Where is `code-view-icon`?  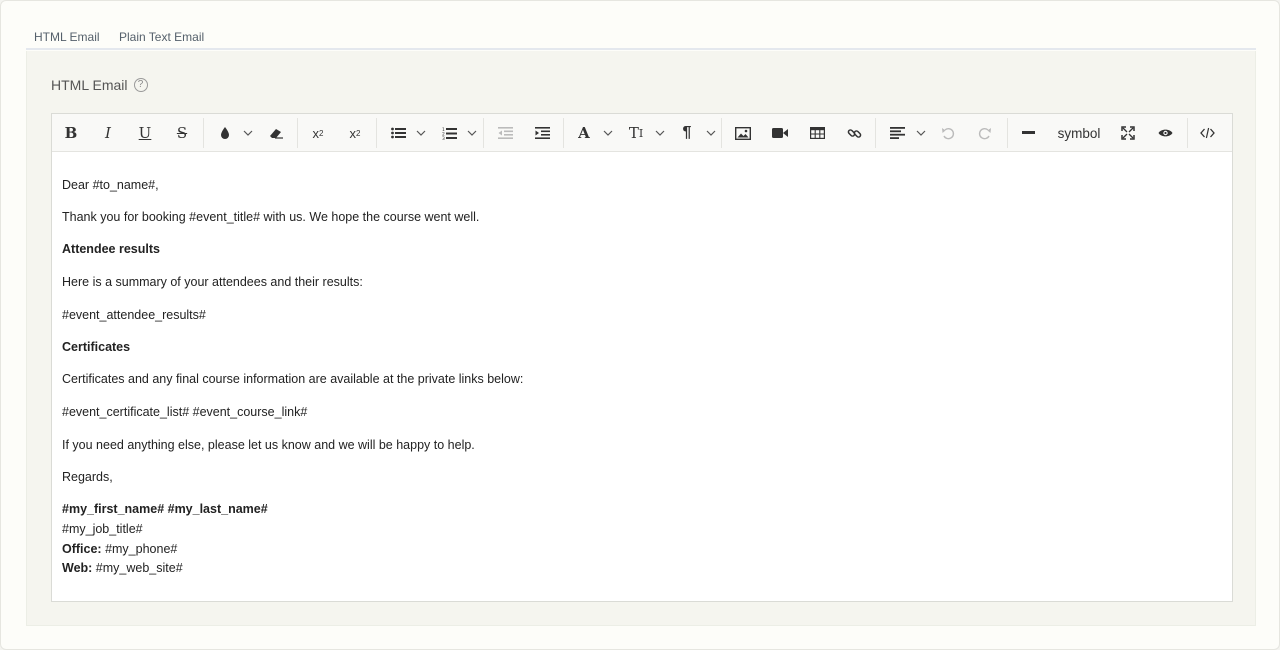 code-view-icon is located at coordinates (1207, 133).